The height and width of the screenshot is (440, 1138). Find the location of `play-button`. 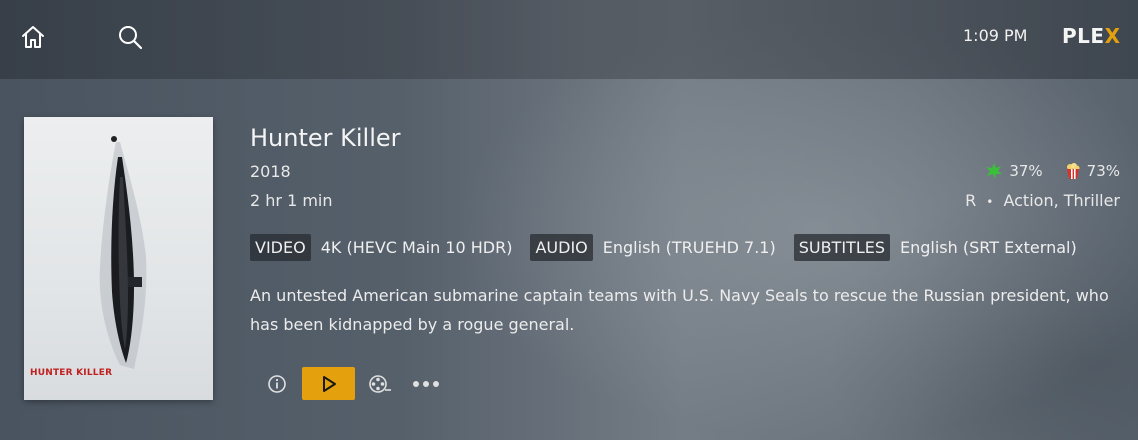

play-button is located at coordinates (328, 383).